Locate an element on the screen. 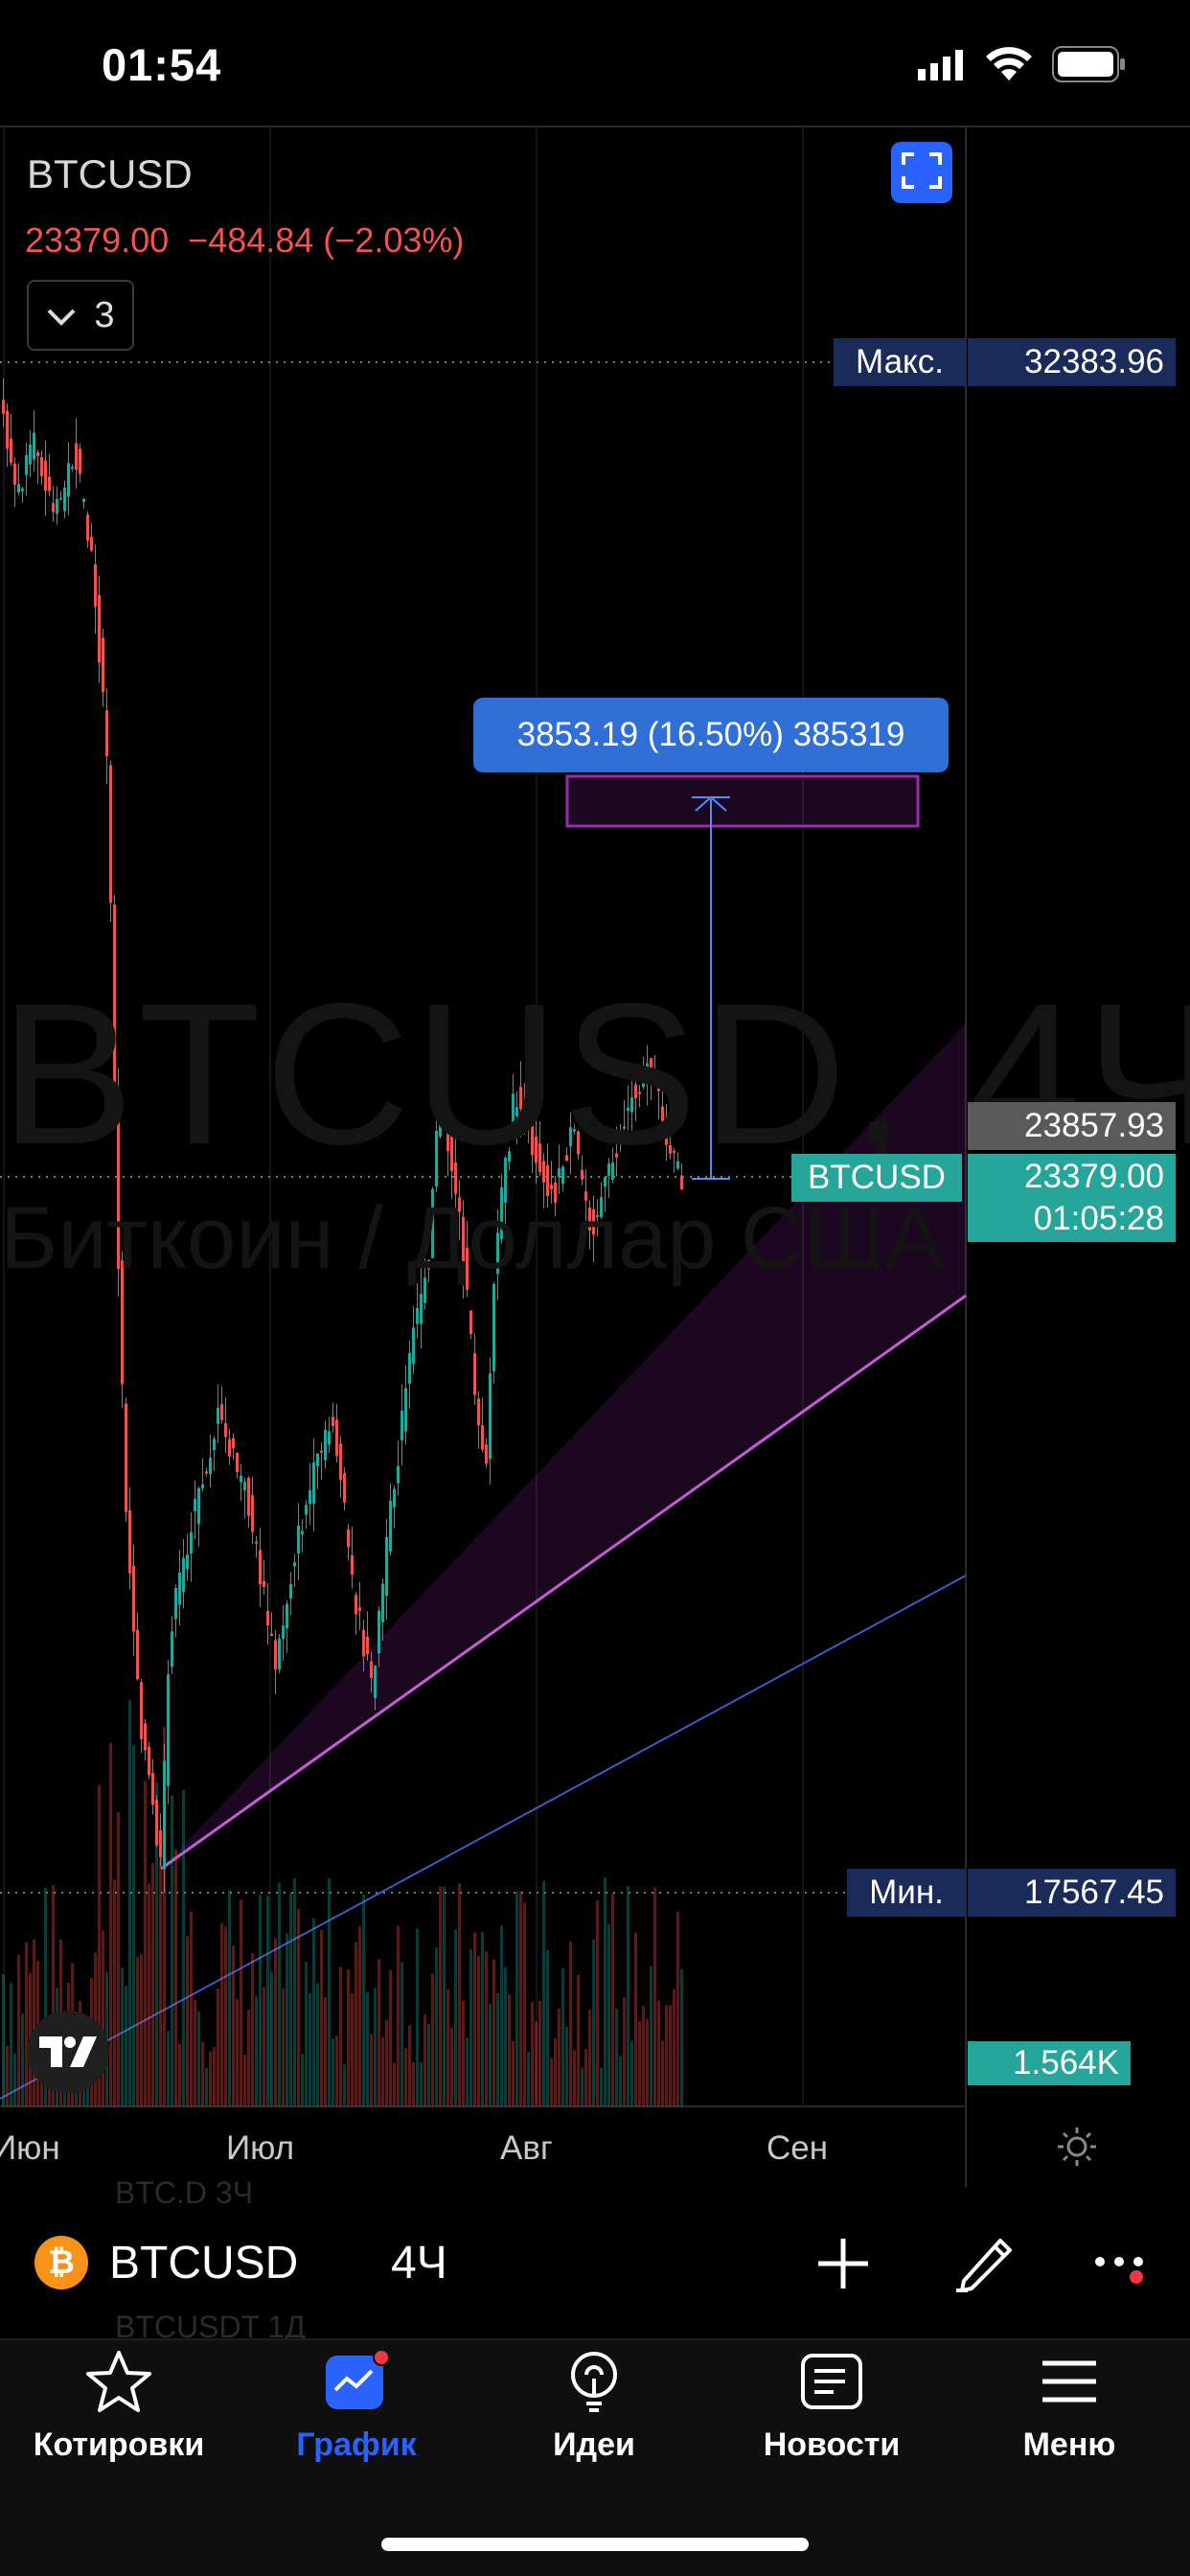 The image size is (1190, 2576). settings-sun-icon is located at coordinates (1077, 2149).